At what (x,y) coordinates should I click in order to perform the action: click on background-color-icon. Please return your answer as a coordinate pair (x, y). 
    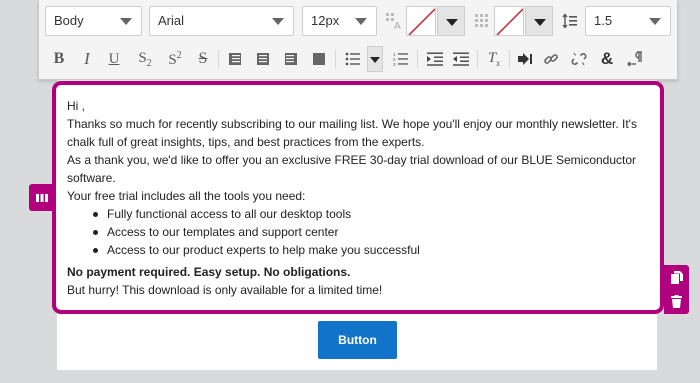
    Looking at the image, I should click on (482, 21).